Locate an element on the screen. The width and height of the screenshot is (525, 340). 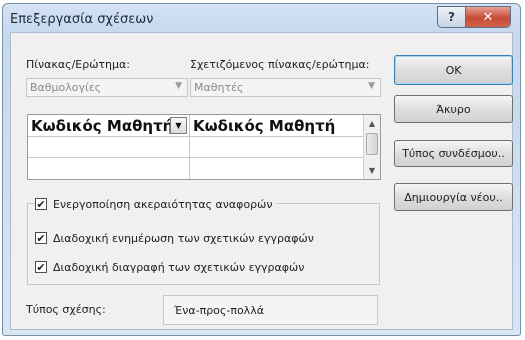
close-icon: ✕ is located at coordinates (488, 17).